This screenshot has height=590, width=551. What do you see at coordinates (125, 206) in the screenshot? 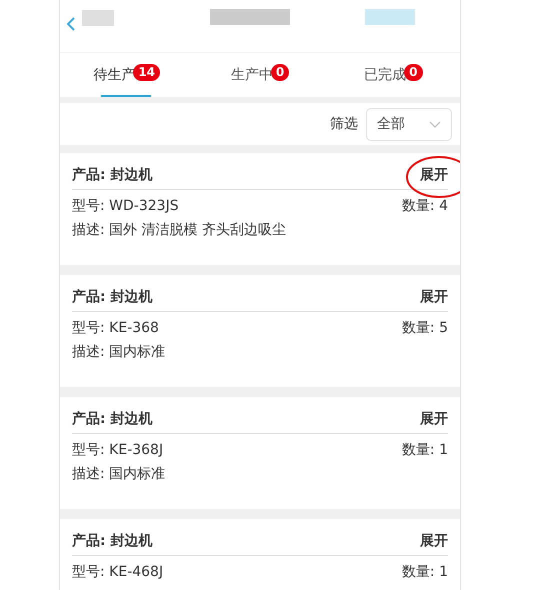
I see `model-number: 型号: WD-323JS` at bounding box center [125, 206].